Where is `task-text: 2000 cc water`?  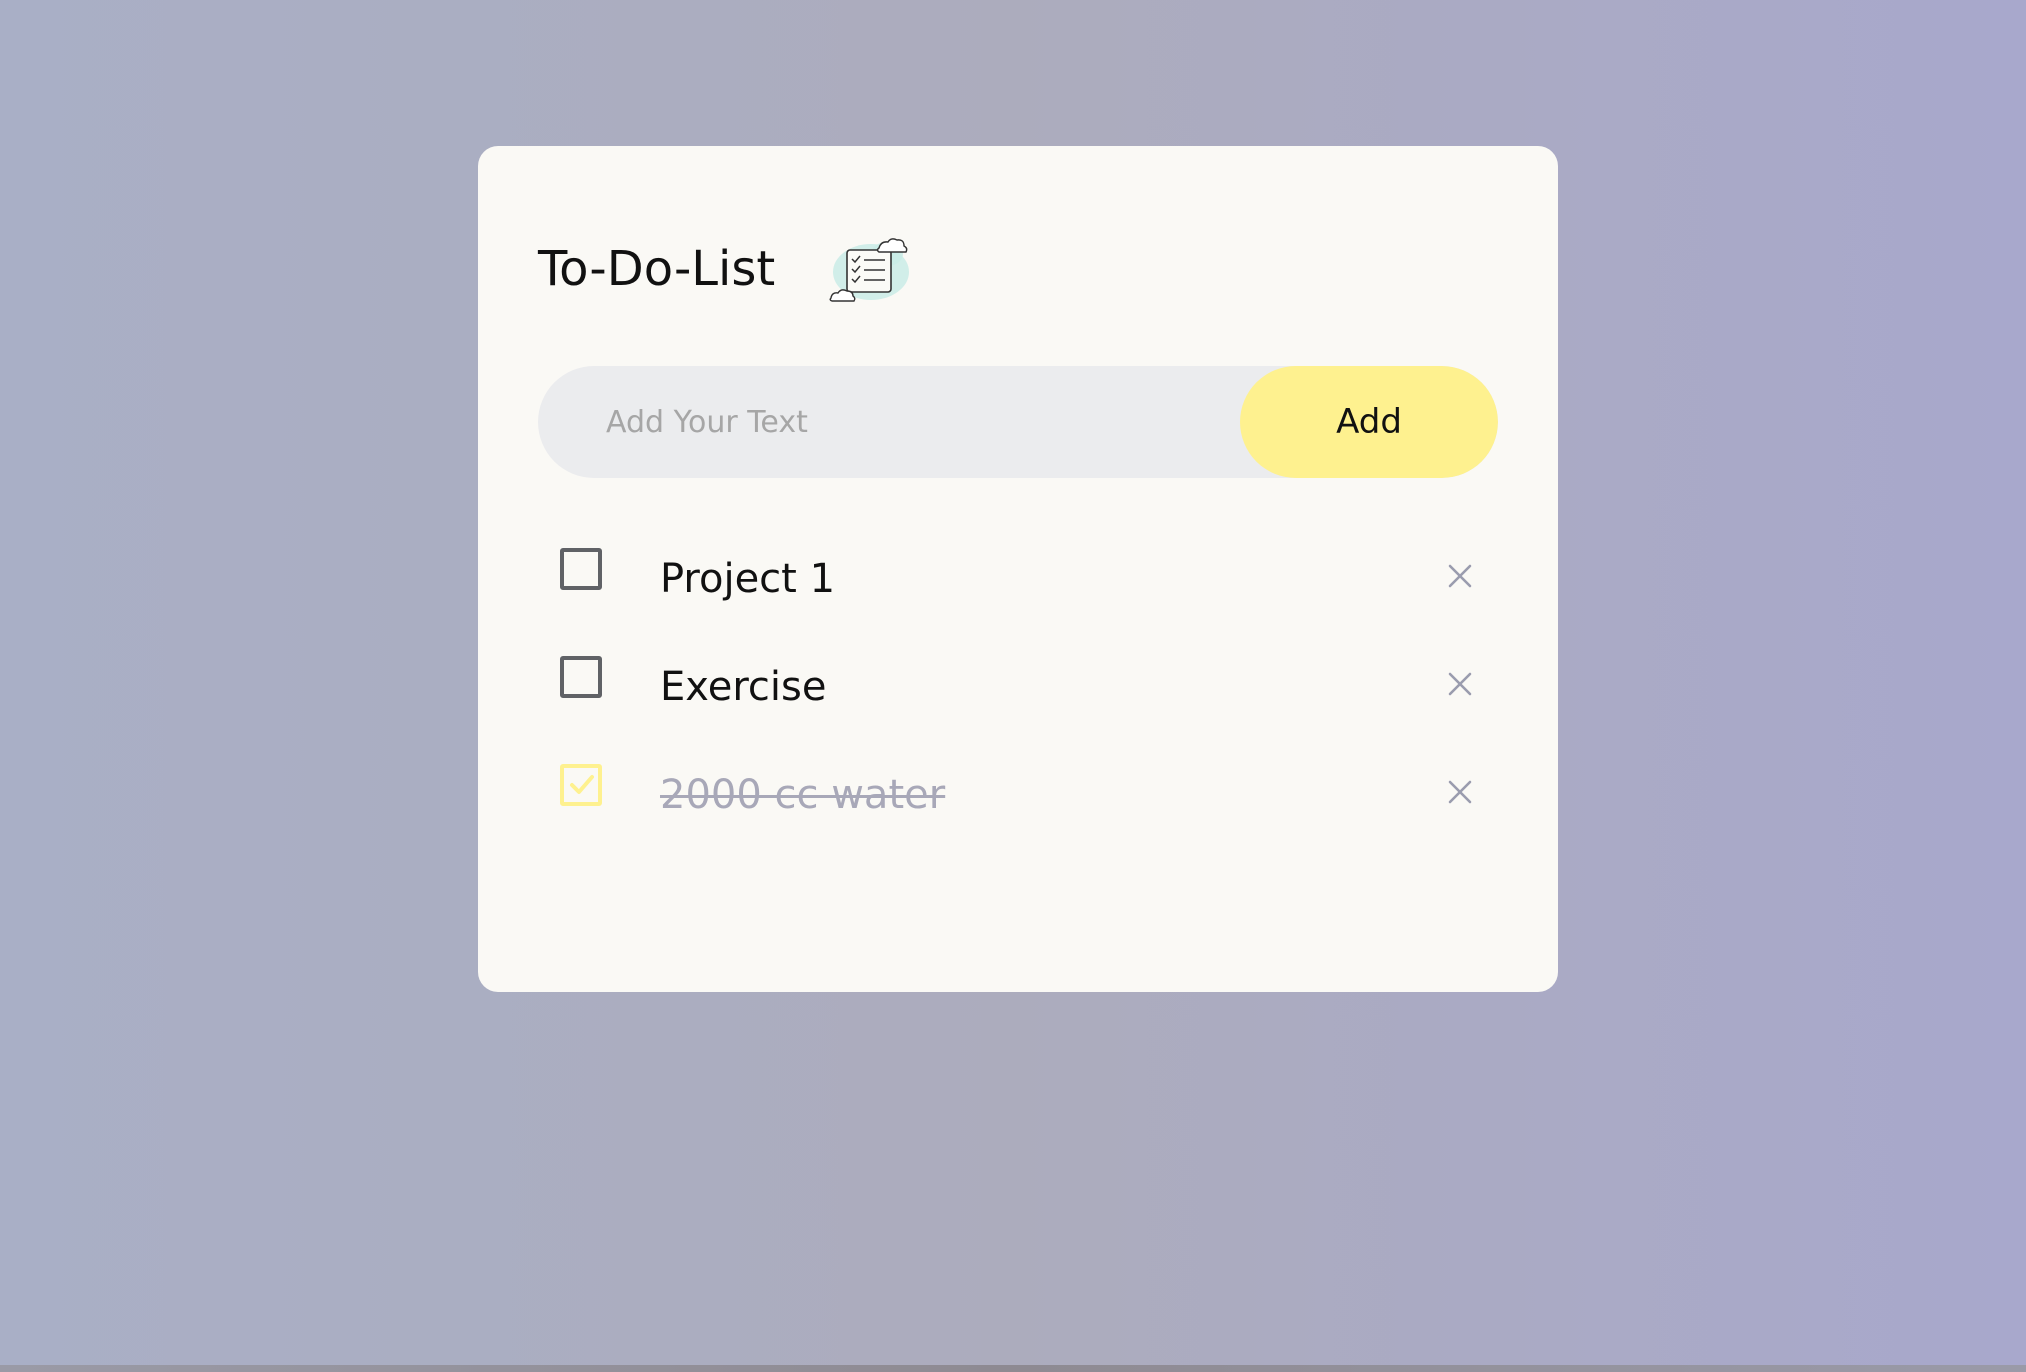
task-text: 2000 cc water is located at coordinates (803, 795).